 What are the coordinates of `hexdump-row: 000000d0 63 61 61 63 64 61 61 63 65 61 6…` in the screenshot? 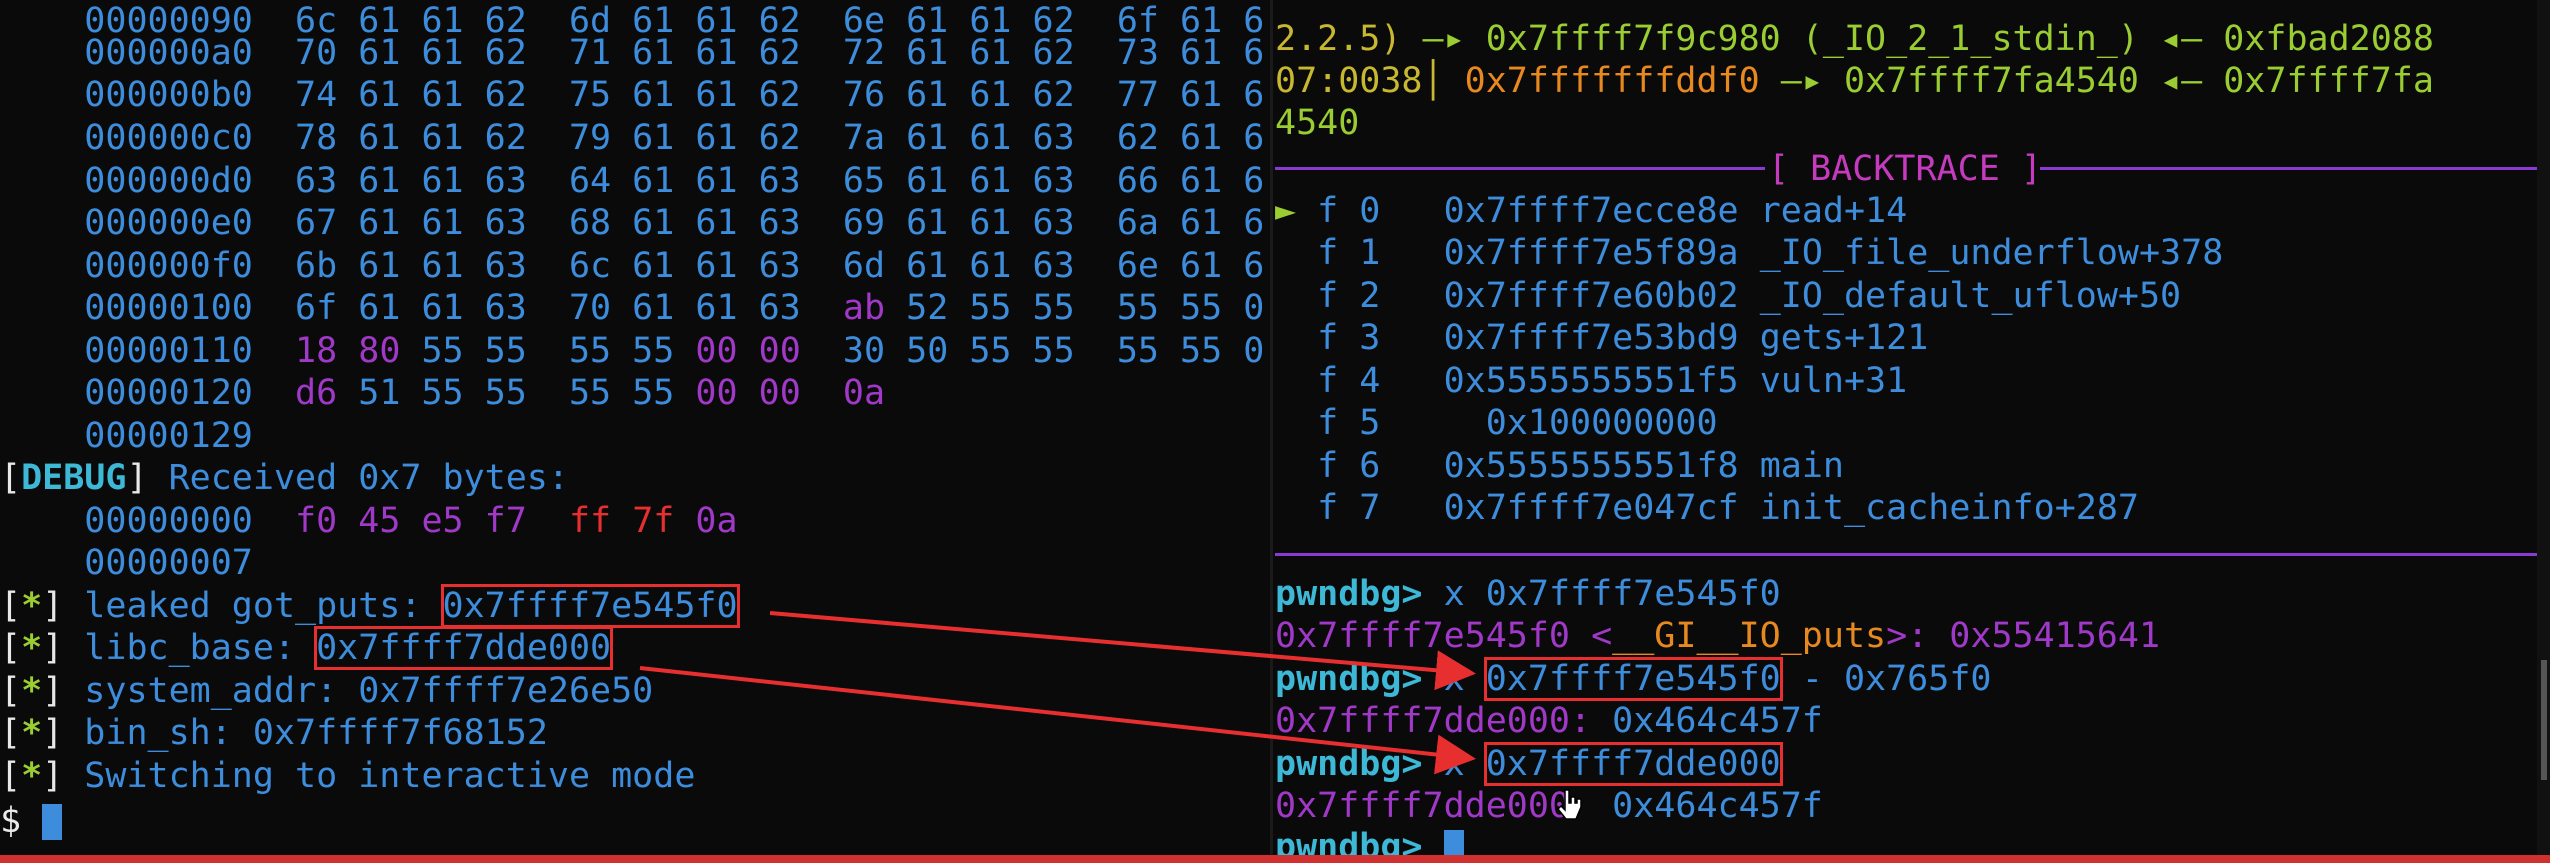 It's located at (674, 181).